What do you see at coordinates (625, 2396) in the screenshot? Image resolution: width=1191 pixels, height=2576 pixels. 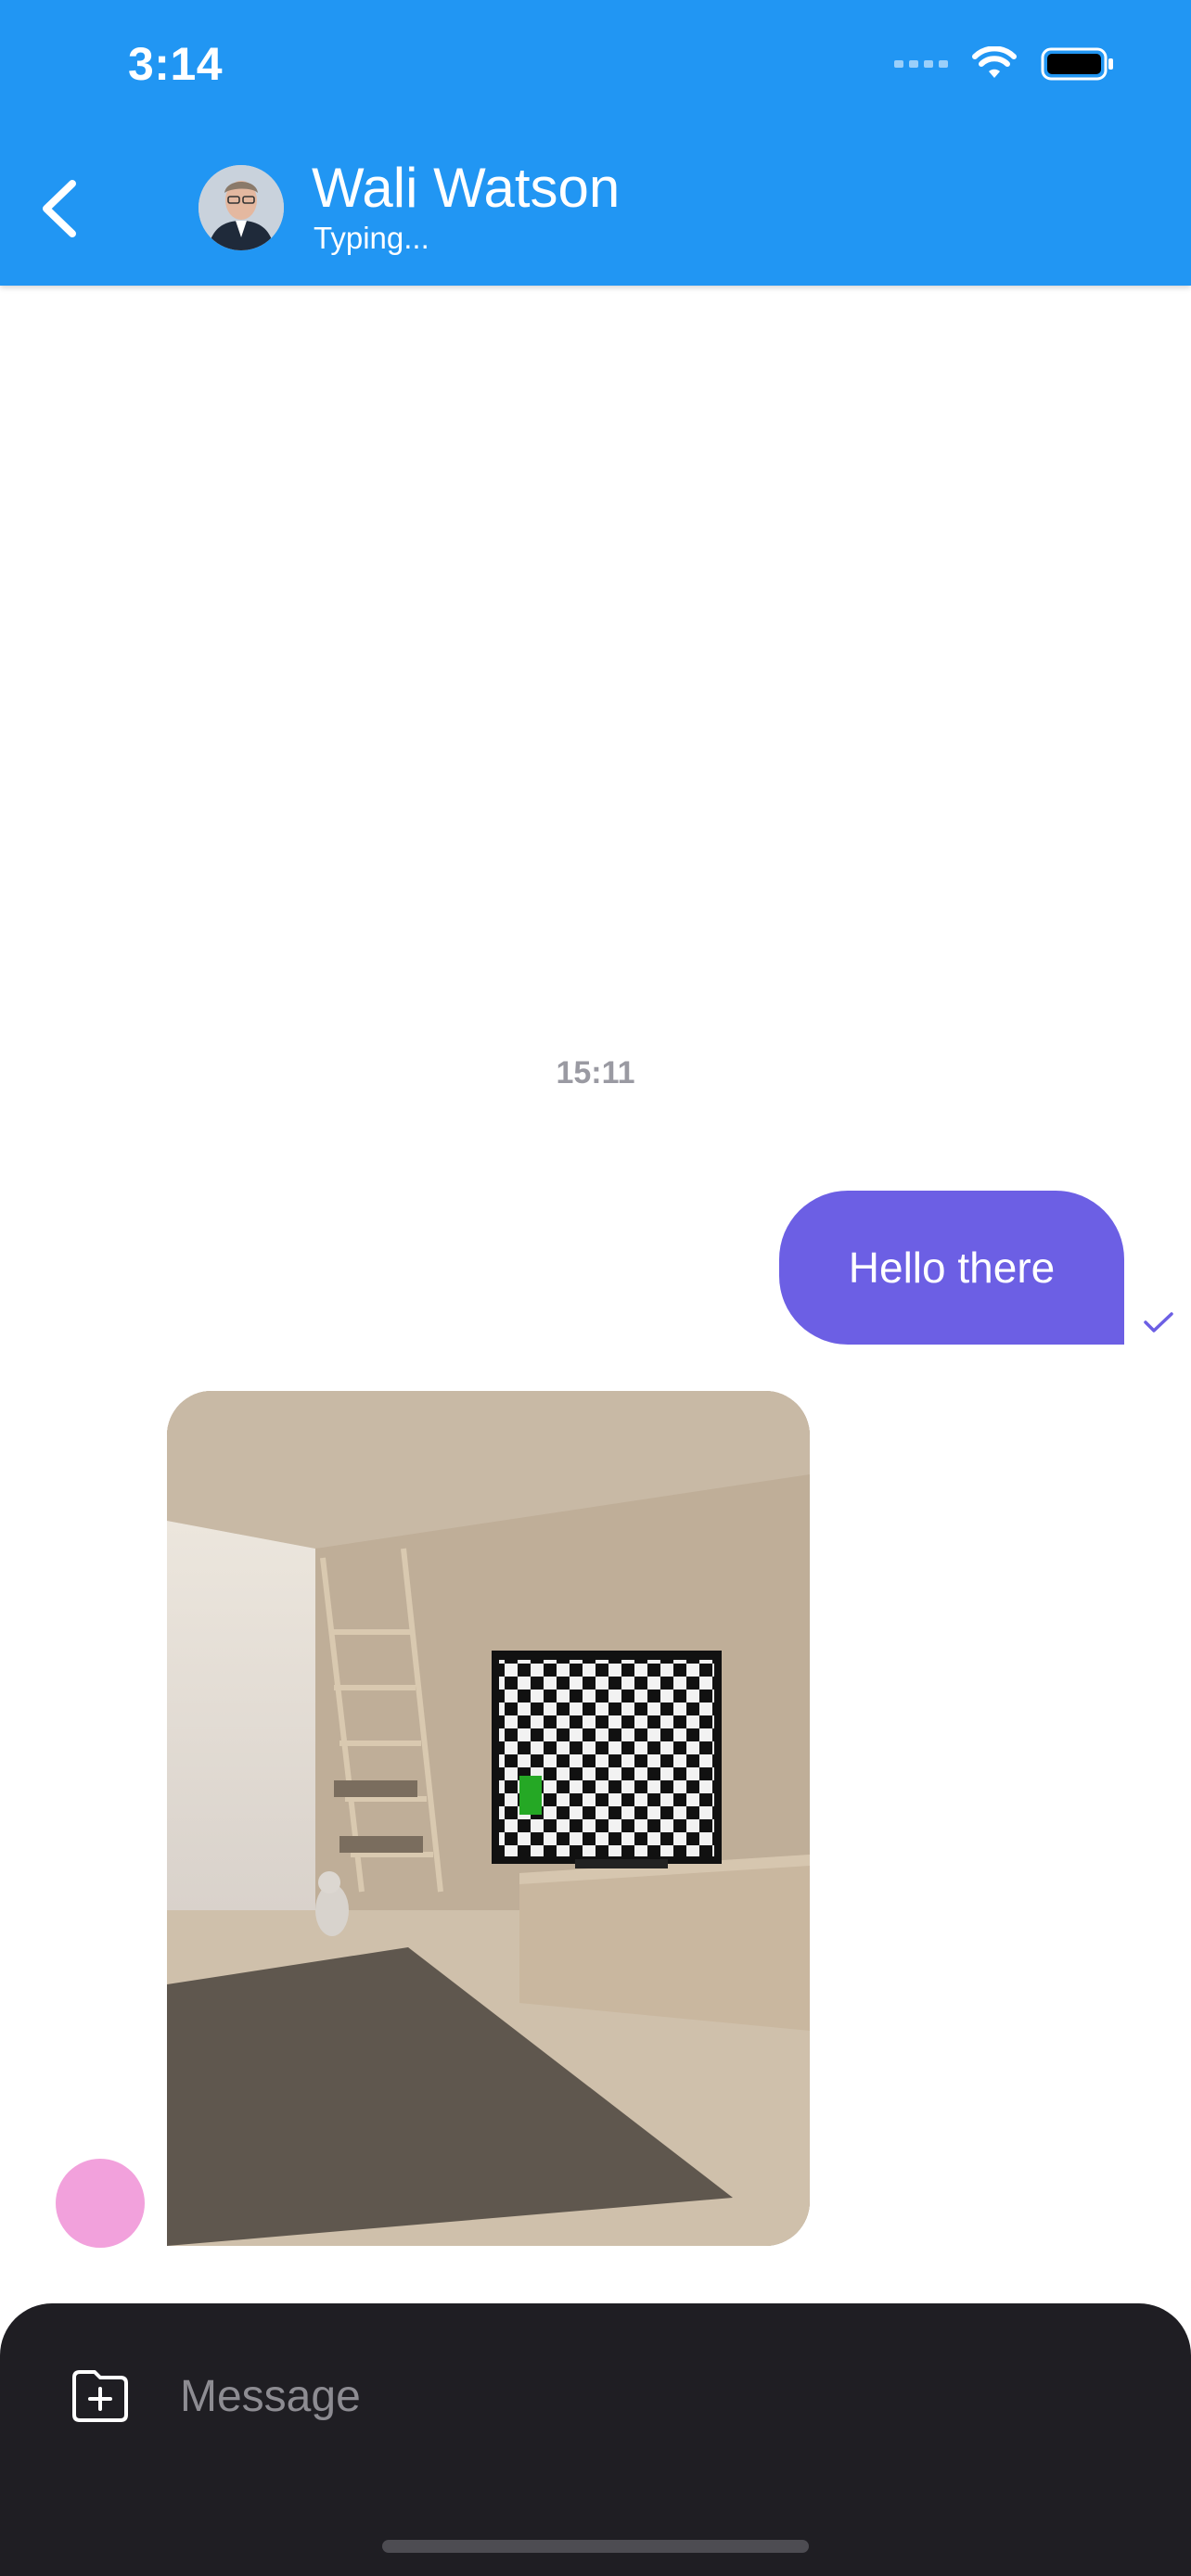 I see `message-input` at bounding box center [625, 2396].